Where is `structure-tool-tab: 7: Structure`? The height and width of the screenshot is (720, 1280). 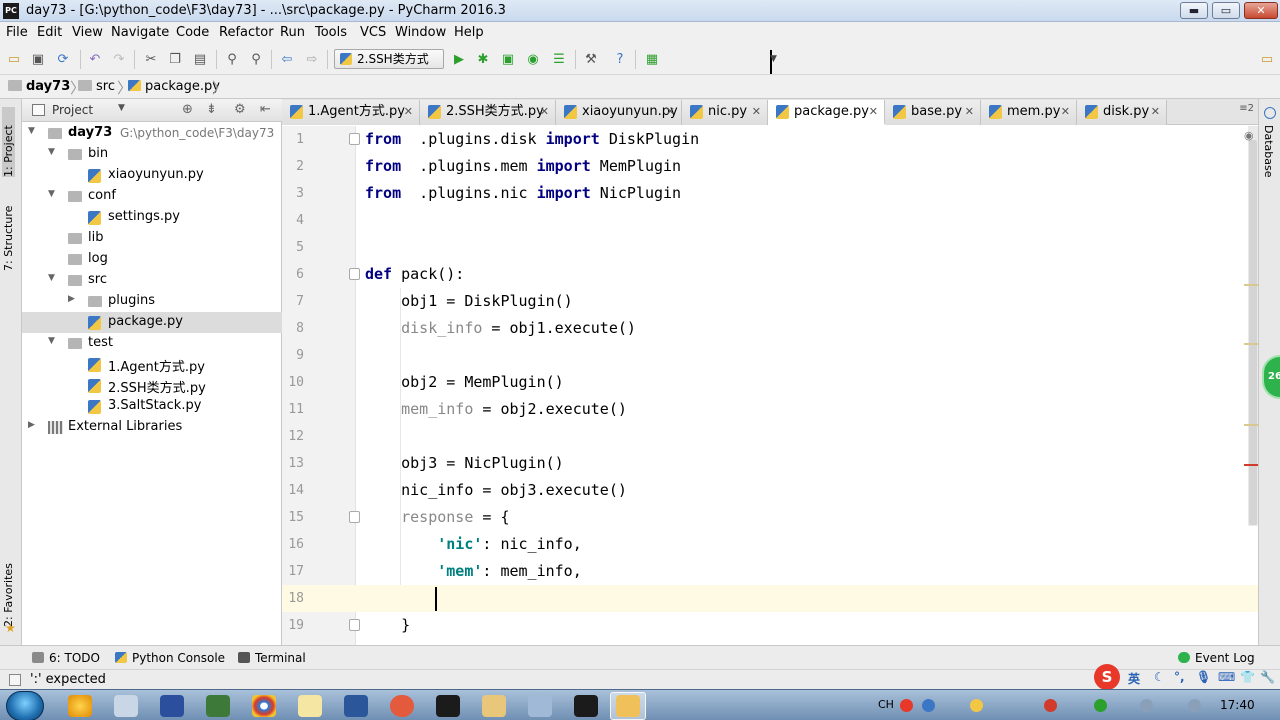
structure-tool-tab: 7: Structure is located at coordinates (8, 231).